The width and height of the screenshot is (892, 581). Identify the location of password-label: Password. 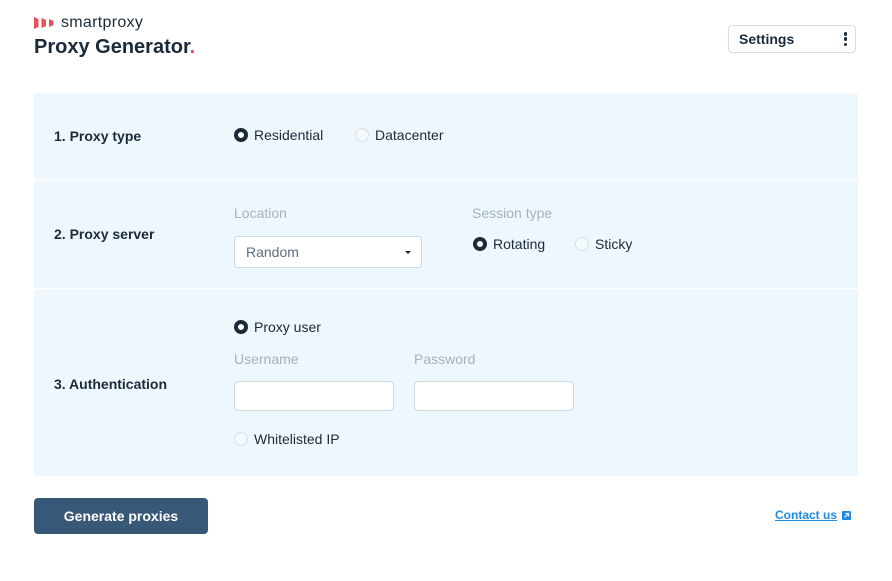
(445, 359).